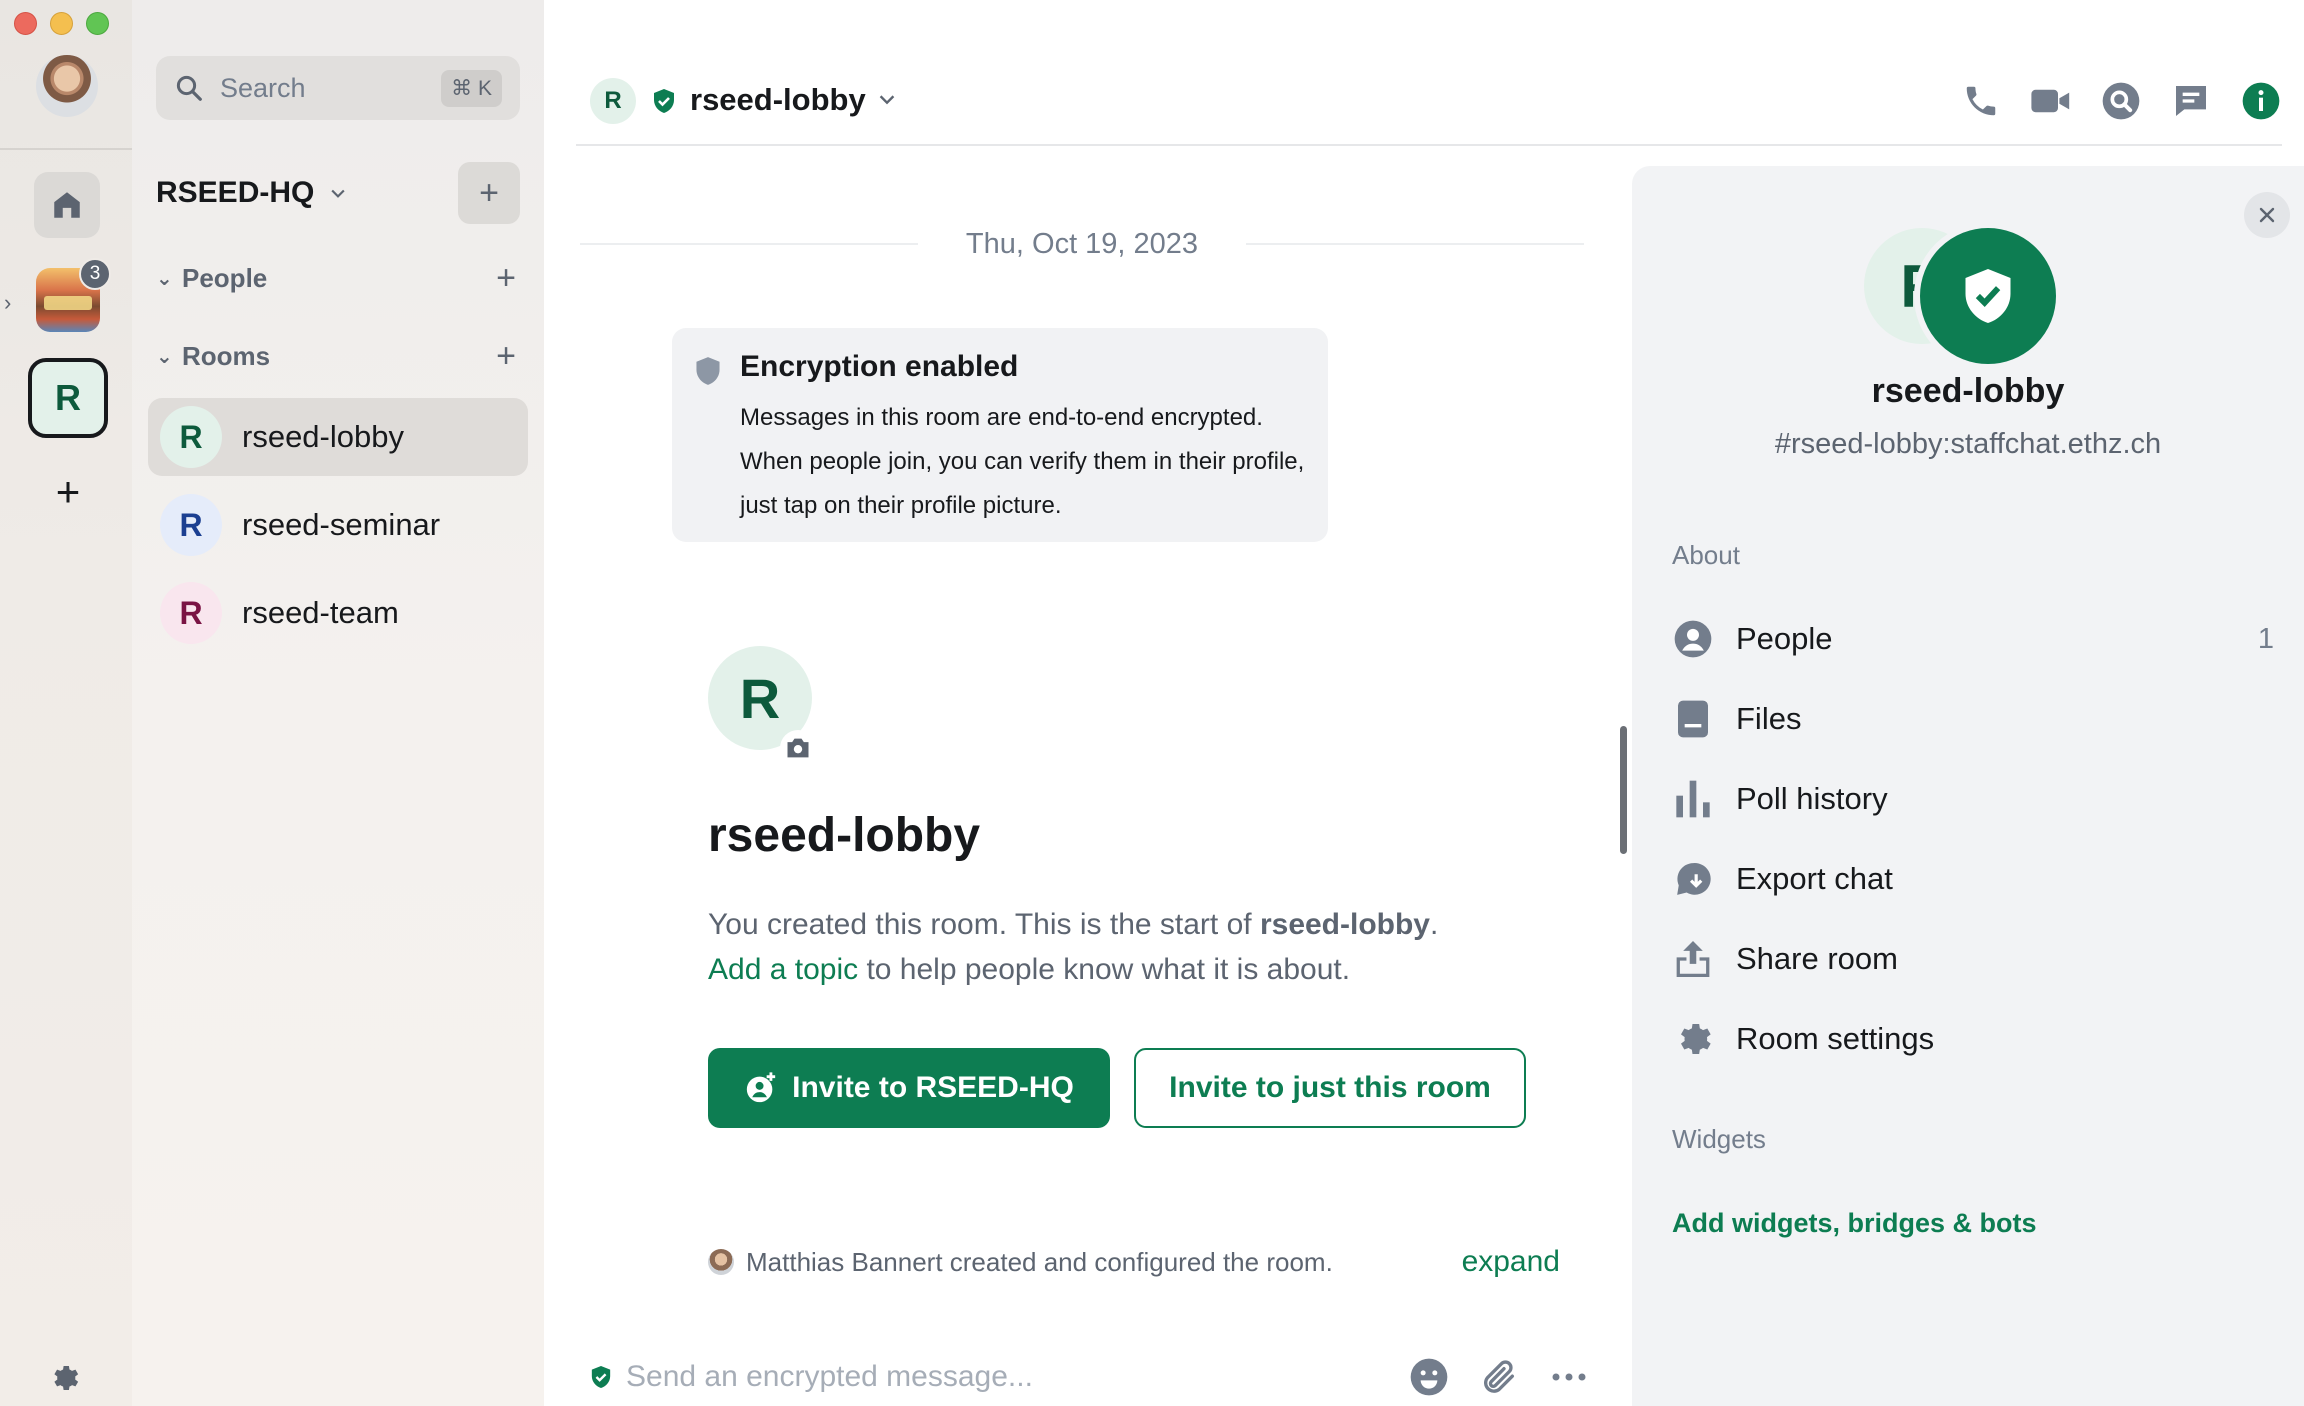 This screenshot has height=1406, width=2304. Describe the element at coordinates (508, 356) in the screenshot. I see `add-room-in-section-button: +` at that location.